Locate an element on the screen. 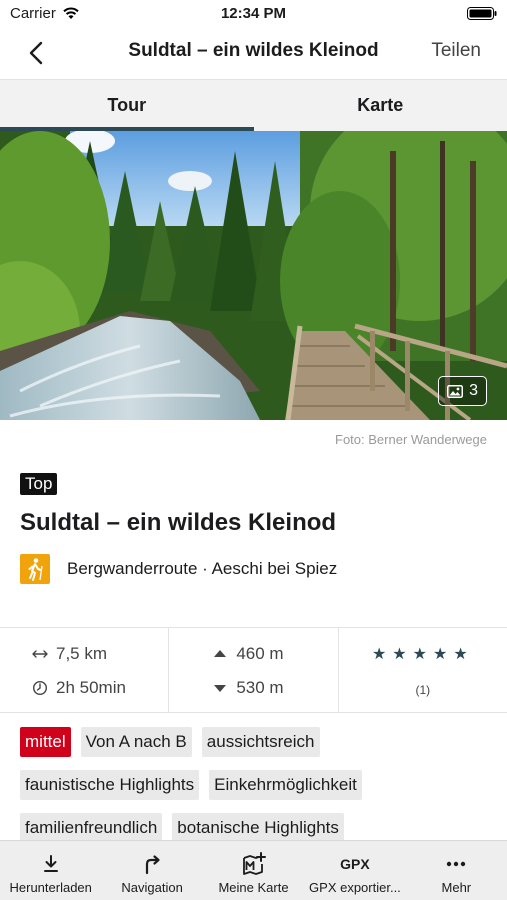 Image resolution: width=507 pixels, height=900 pixels. my-map-label: Meine Karte is located at coordinates (253, 887).